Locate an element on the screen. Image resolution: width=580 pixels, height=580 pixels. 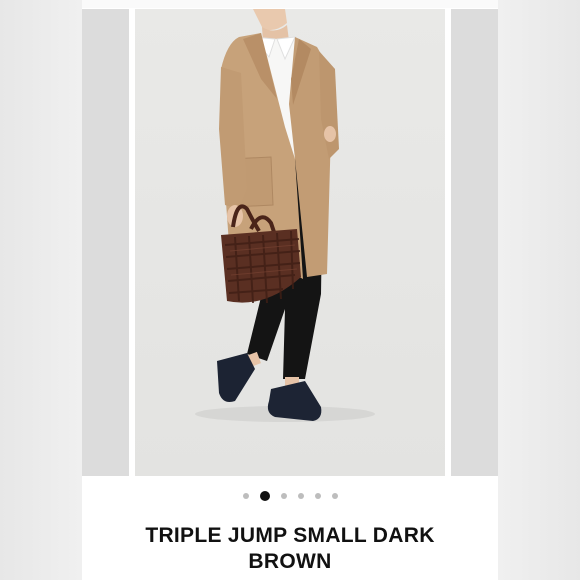
previous-slide-peek is located at coordinates (105, 242).